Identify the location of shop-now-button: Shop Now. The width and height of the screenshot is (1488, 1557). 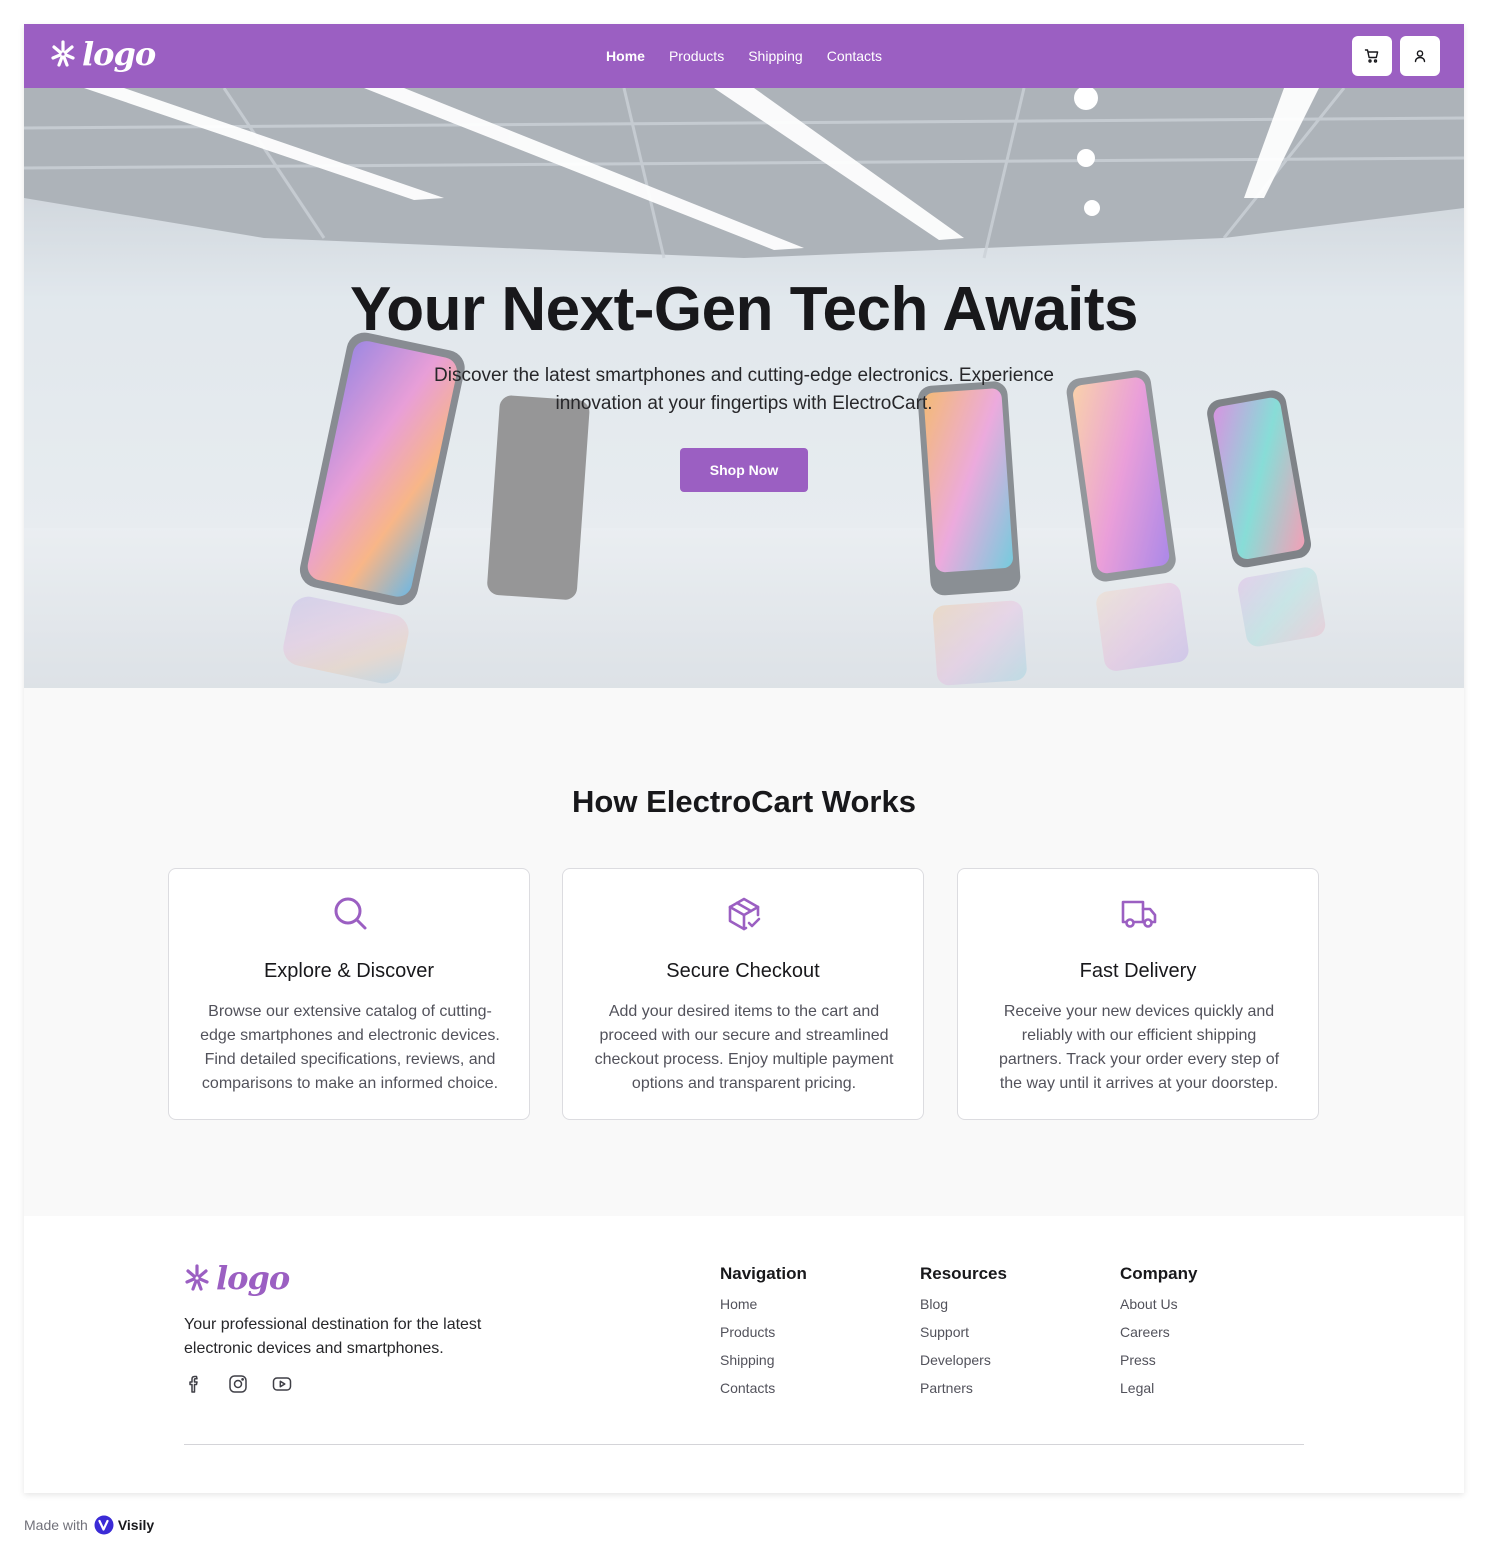
(744, 470).